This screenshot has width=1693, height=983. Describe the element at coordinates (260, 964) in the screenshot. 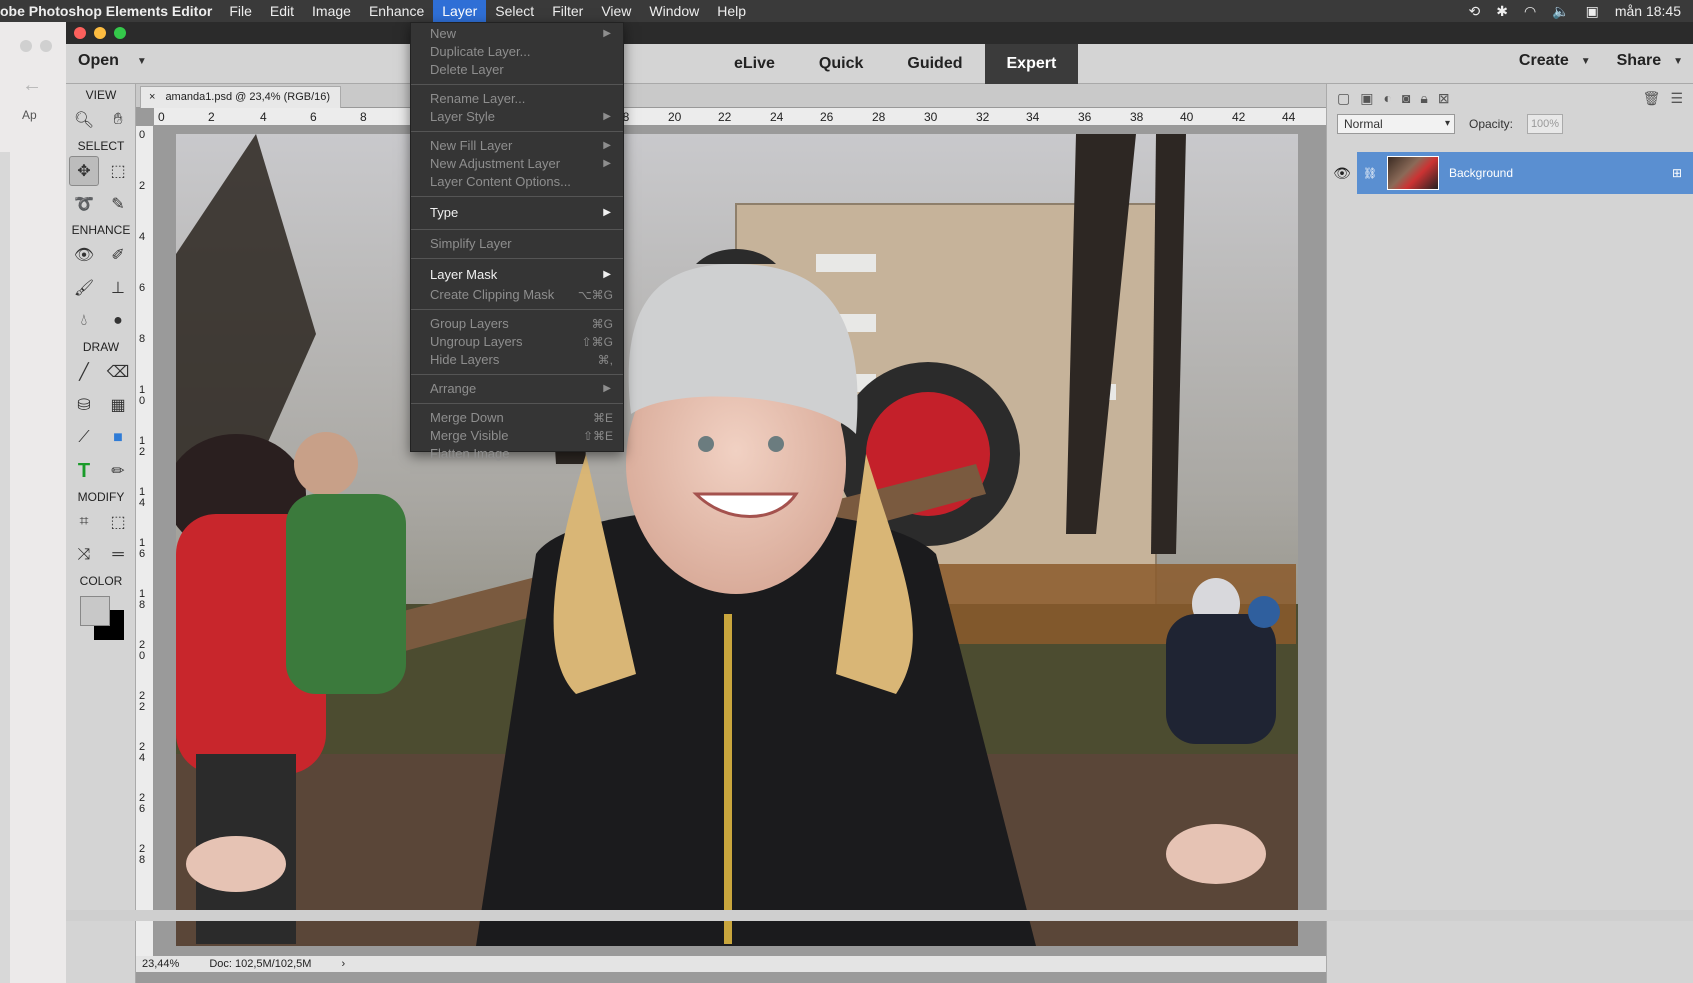

I see `doc-size-readout: Doc: 102,5M/102,5M` at that location.